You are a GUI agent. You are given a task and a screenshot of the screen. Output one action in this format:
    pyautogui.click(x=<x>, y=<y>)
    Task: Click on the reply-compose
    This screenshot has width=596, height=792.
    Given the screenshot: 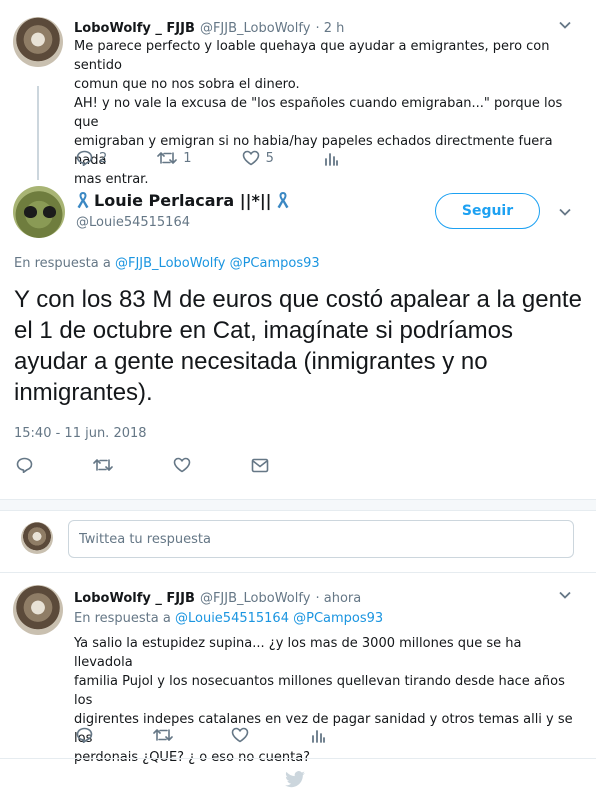 What is the action you would take?
    pyautogui.click(x=321, y=539)
    